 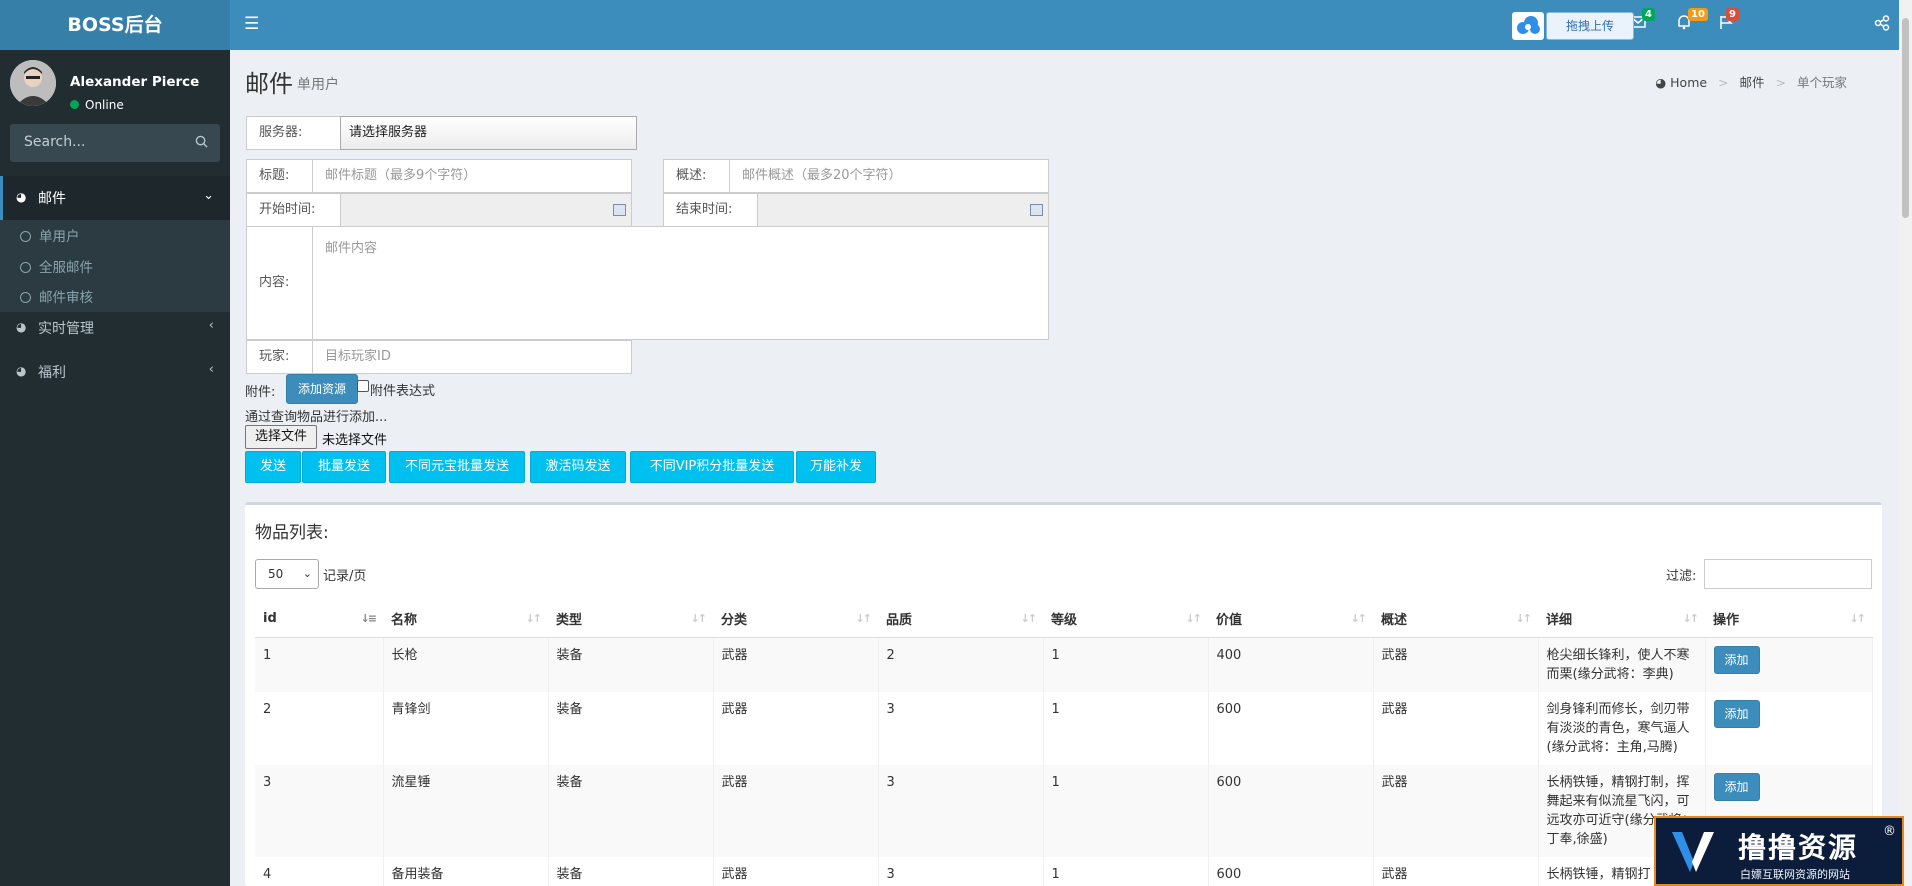 I want to click on filter-input, so click(x=1788, y=574).